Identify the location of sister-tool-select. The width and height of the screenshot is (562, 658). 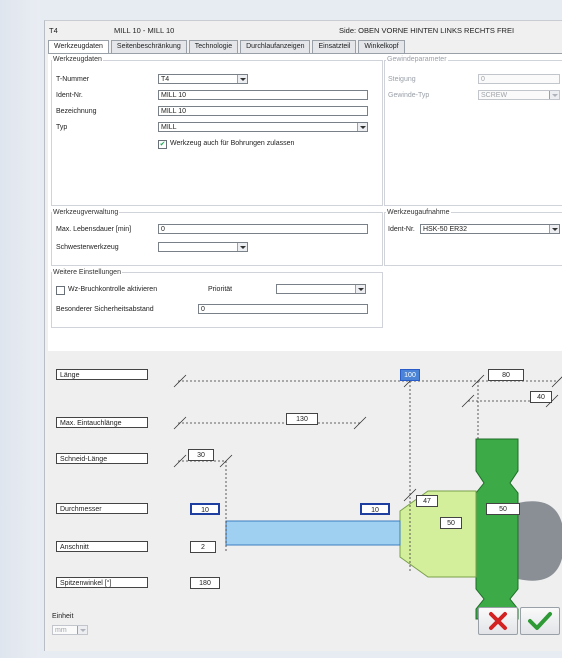
(203, 247).